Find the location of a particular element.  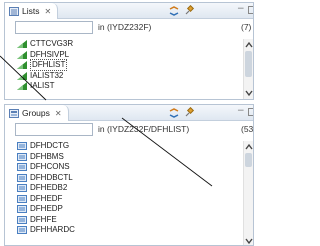

lists-icon is located at coordinates (14, 11).